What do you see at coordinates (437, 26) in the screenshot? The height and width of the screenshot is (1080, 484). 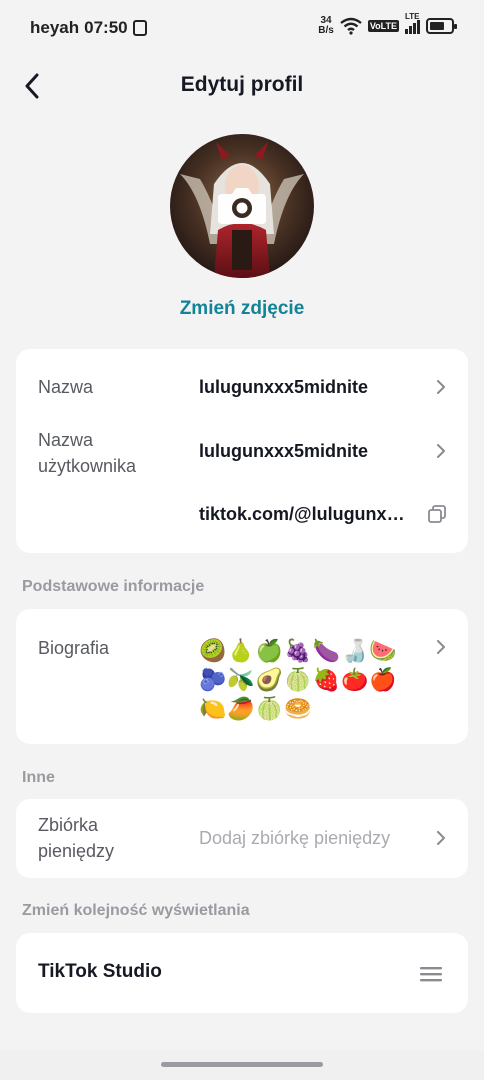 I see `battery-fill` at bounding box center [437, 26].